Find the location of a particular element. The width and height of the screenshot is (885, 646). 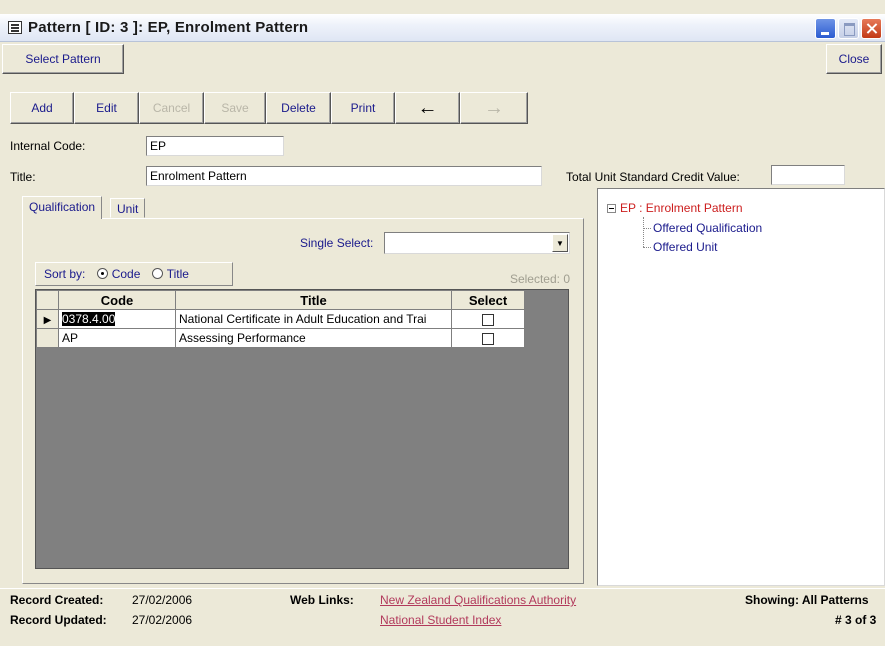

title-label: Title: is located at coordinates (23, 177).